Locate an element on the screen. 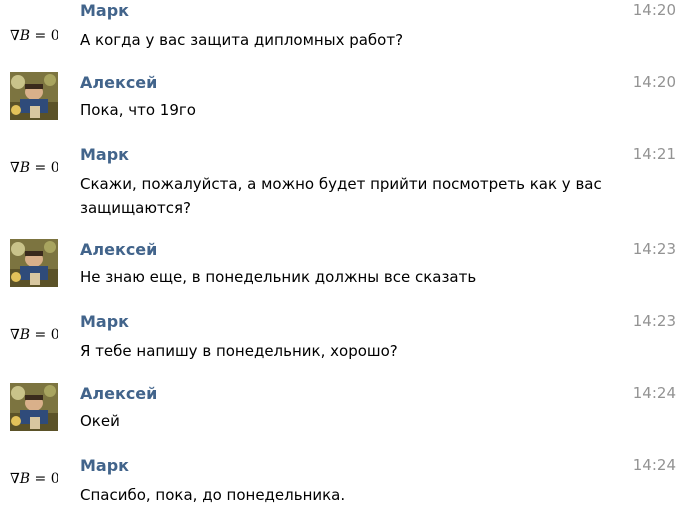 The image size is (692, 518). message-text: Спасибо, пока, до понедельника. is located at coordinates (213, 495).